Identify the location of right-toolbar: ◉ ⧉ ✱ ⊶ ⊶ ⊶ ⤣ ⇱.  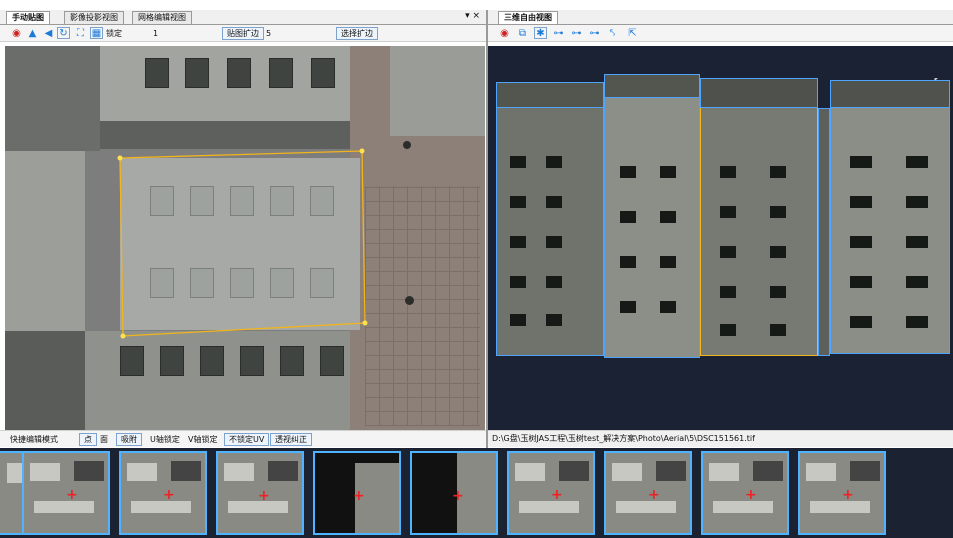
(720, 33).